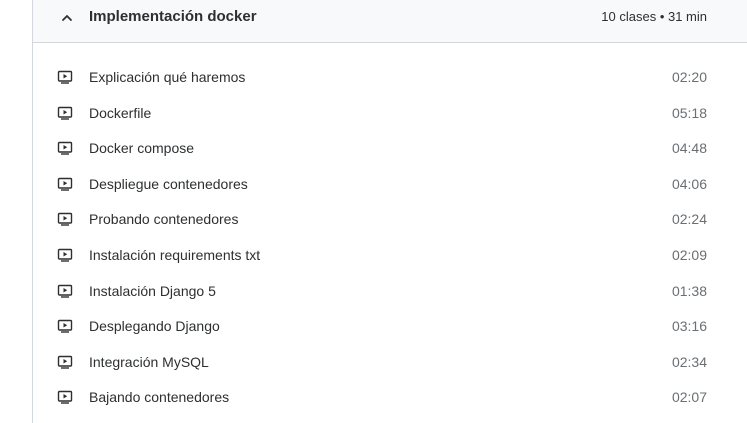 The image size is (747, 423). Describe the element at coordinates (390, 219) in the screenshot. I see `lecture-item: Probando contenedores 02:24` at that location.